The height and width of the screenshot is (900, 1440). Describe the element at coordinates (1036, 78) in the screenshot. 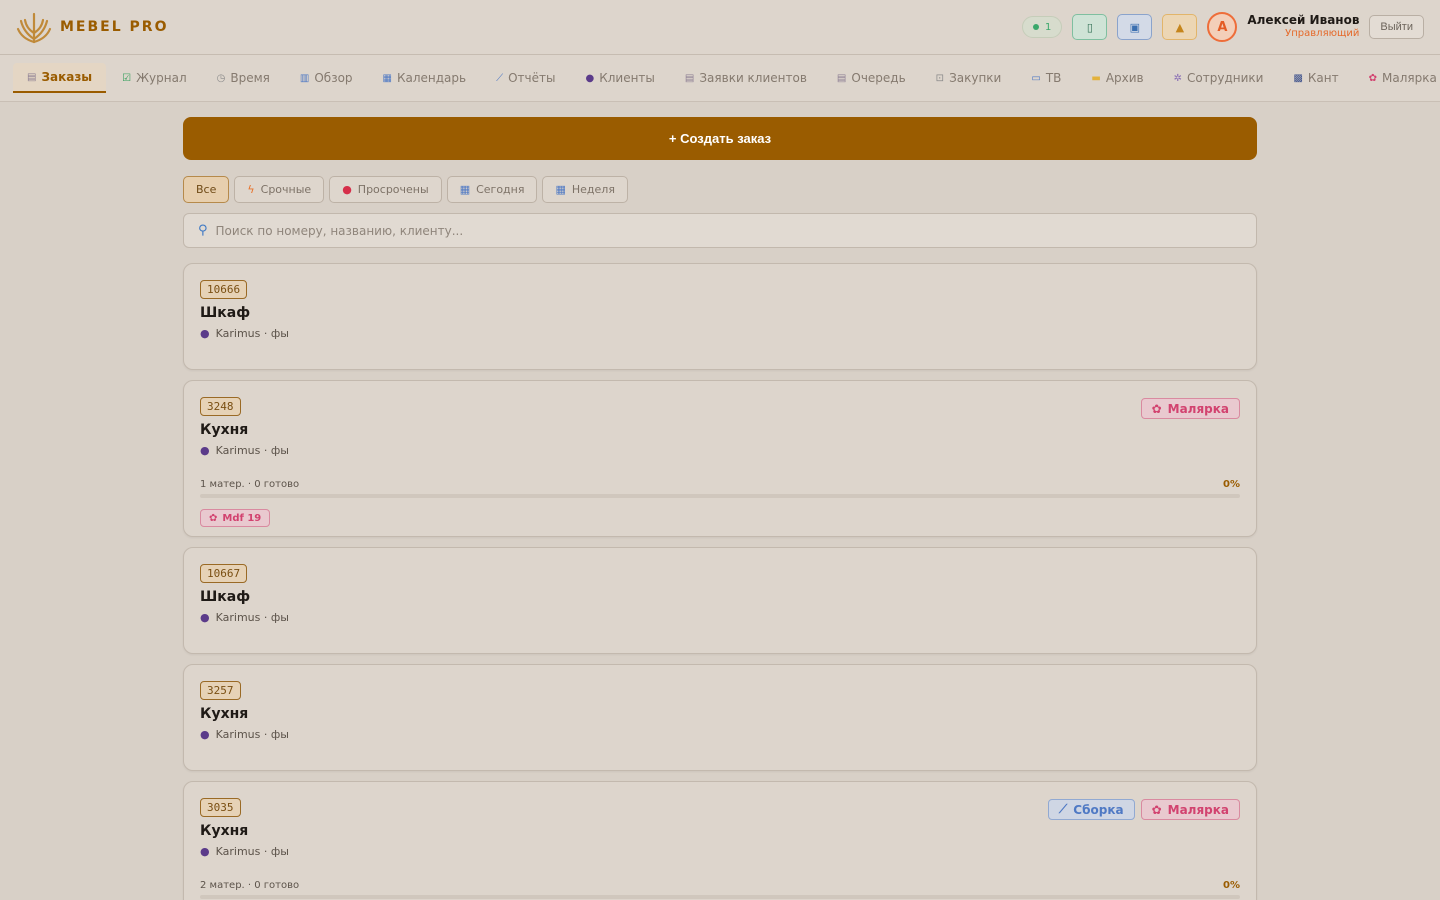

I see `tv-icon: ▭` at that location.